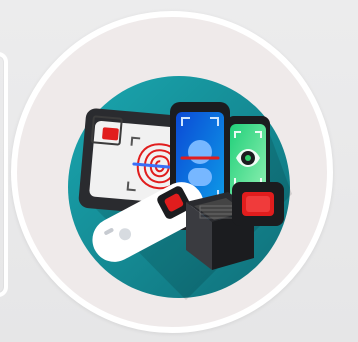  What do you see at coordinates (258, 204) in the screenshot?
I see `fingerprint-reader-icon` at bounding box center [258, 204].